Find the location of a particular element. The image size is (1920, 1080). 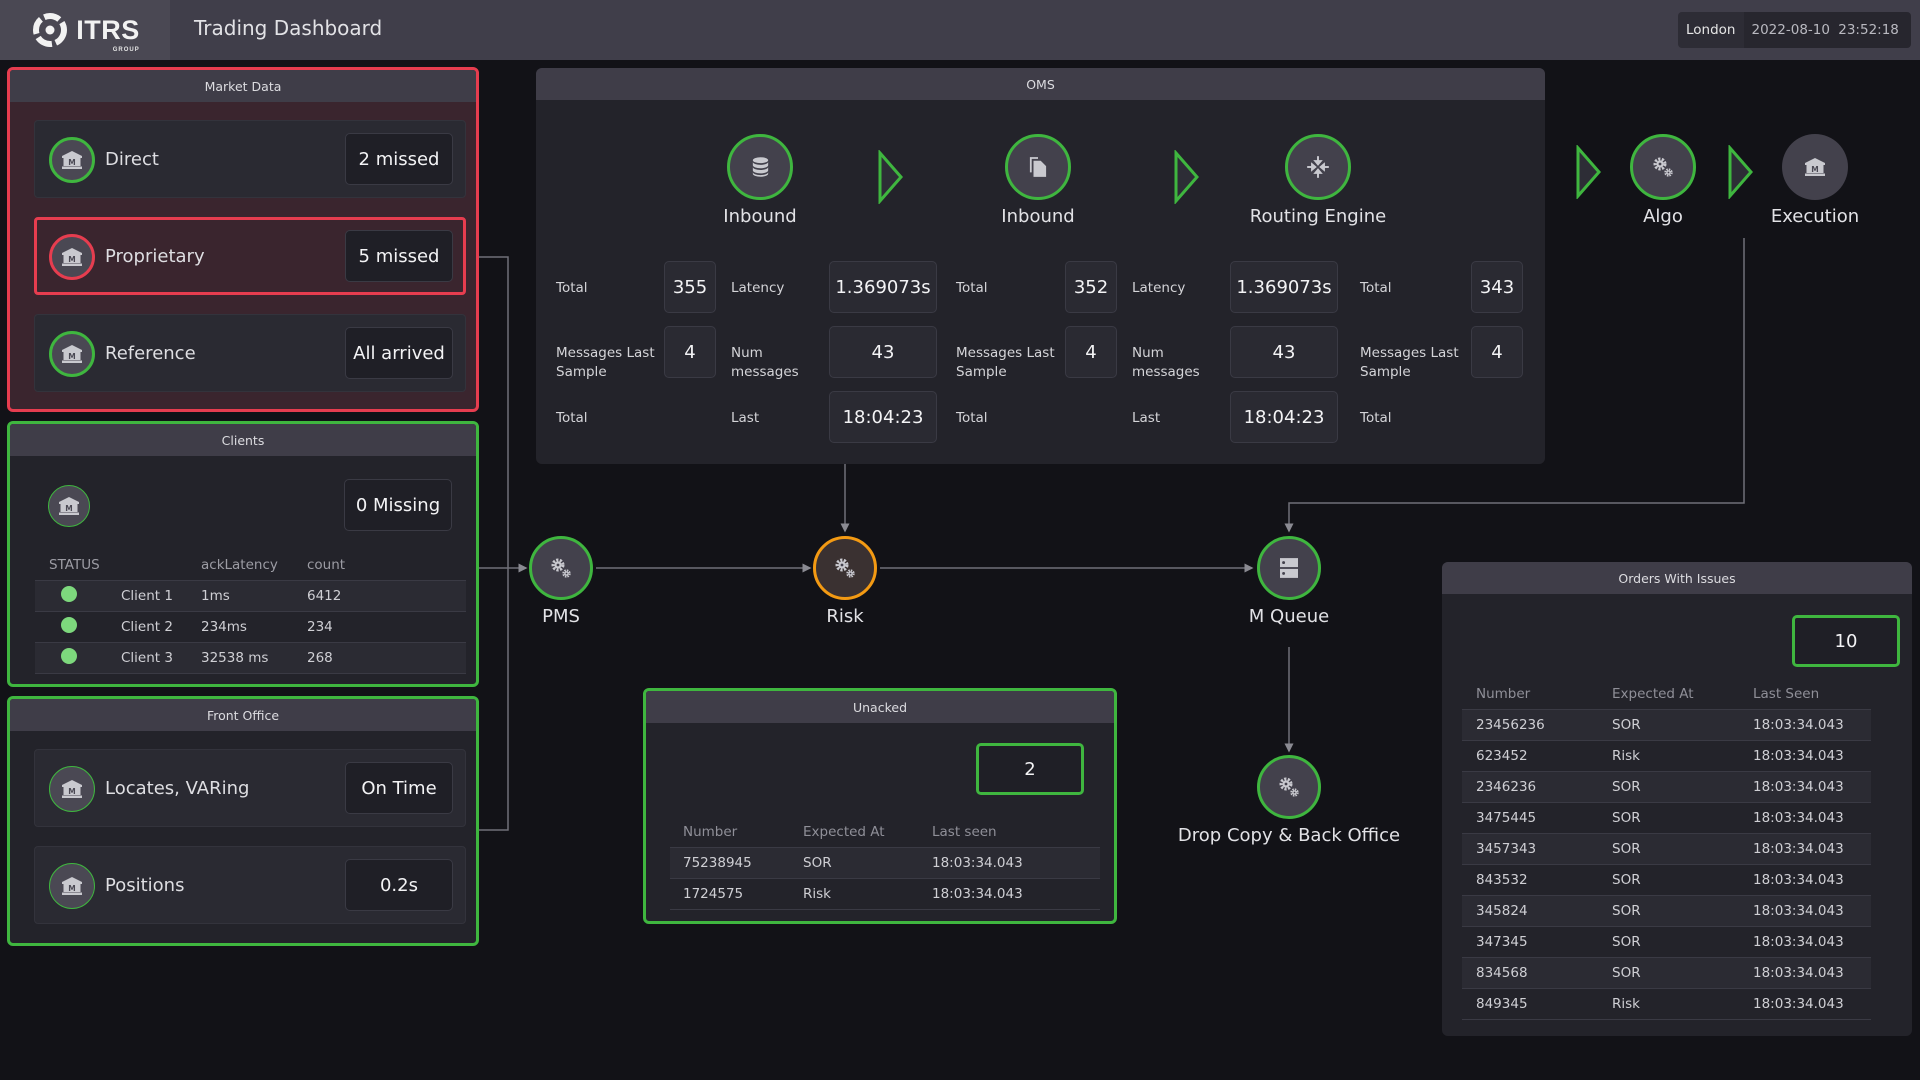

table-row: 345824 SOR 18:03:34.043 is located at coordinates (1666, 911).